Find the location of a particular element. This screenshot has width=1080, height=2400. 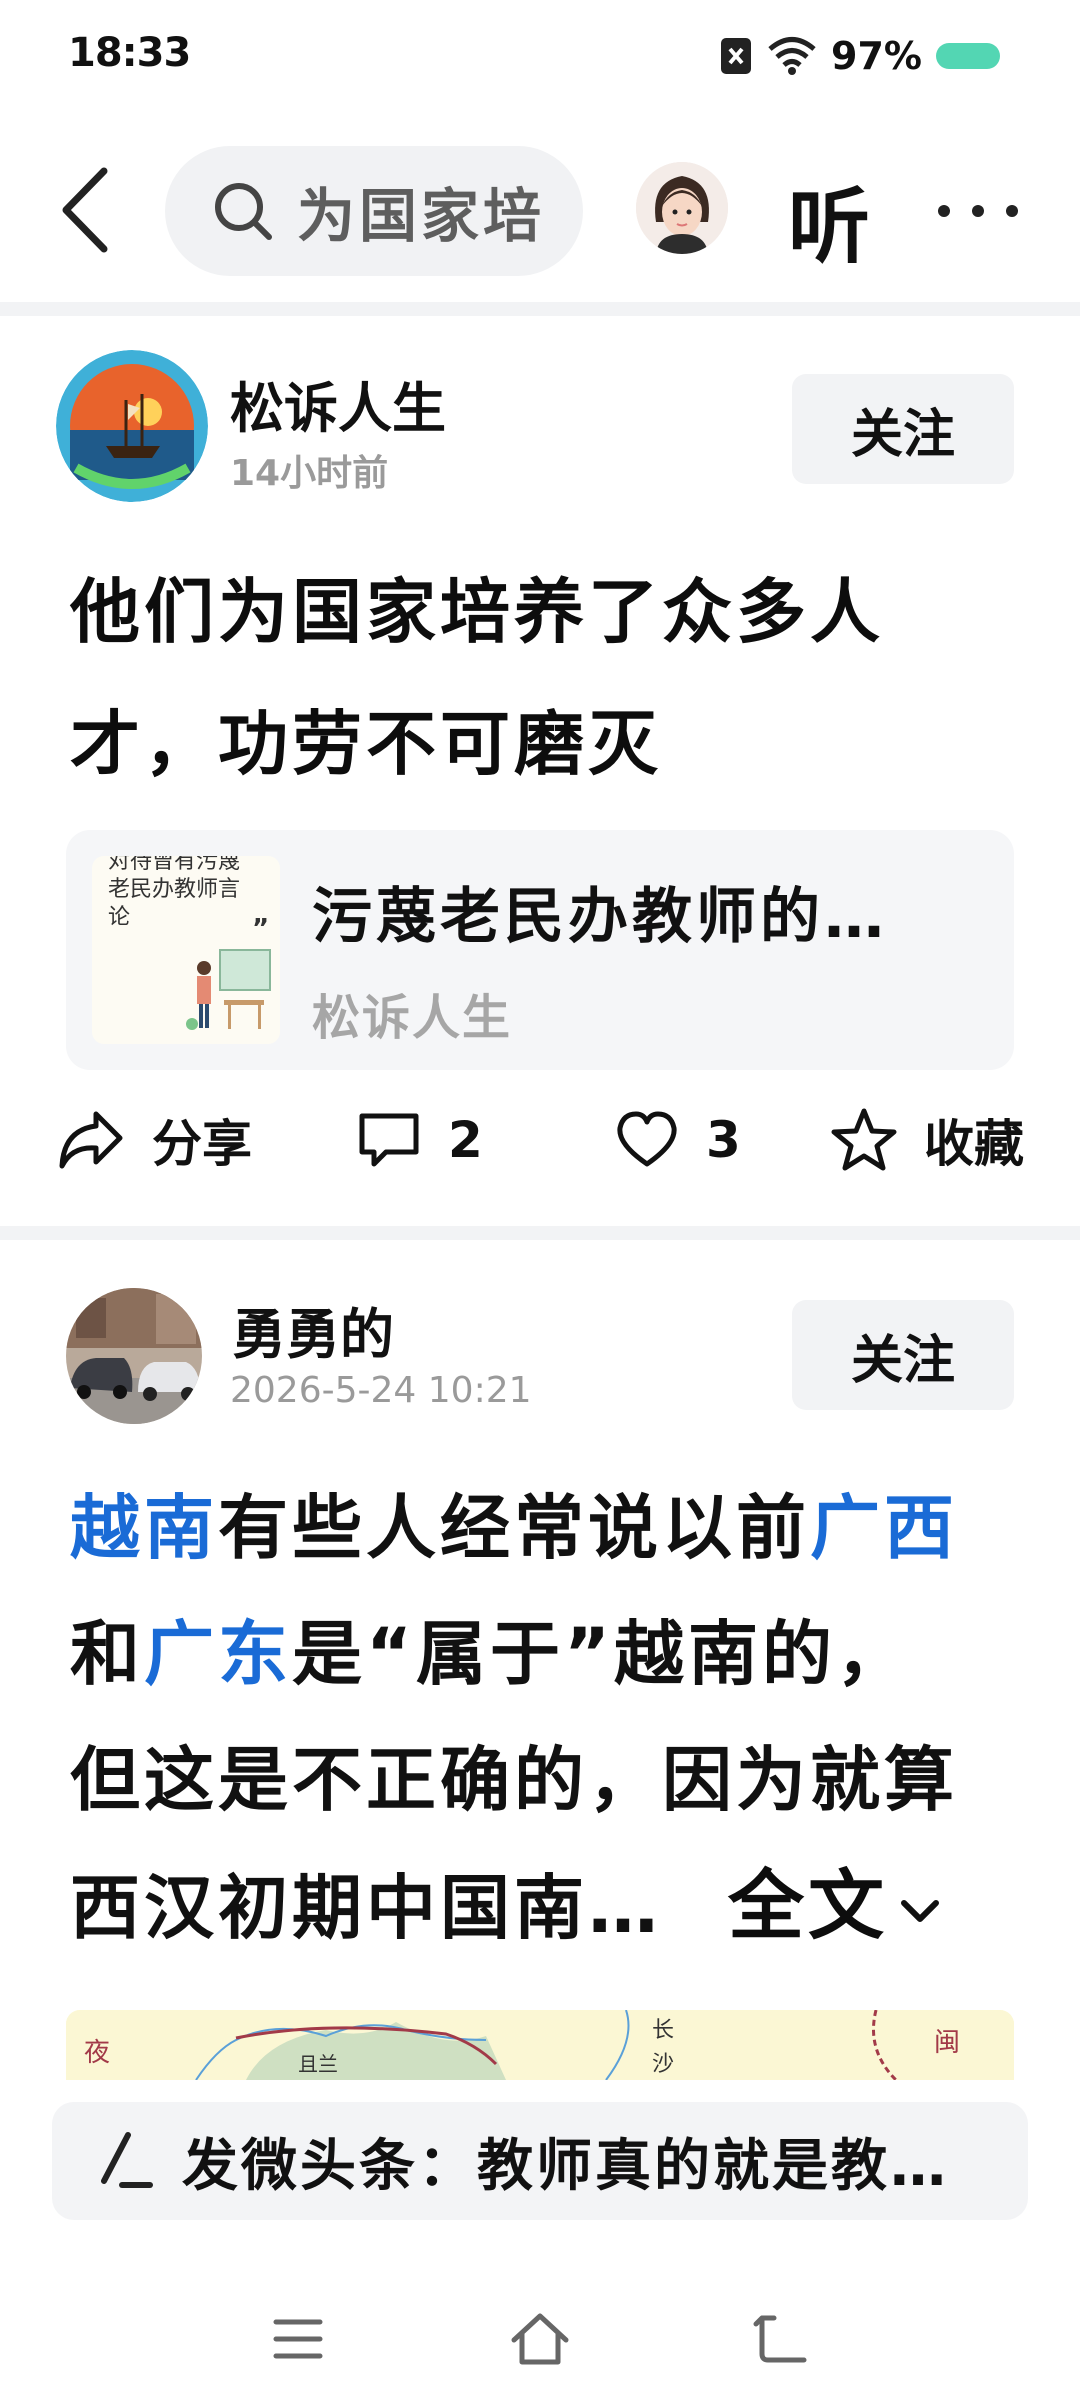

expand-full-text-button: 全文 is located at coordinates (837, 1905).